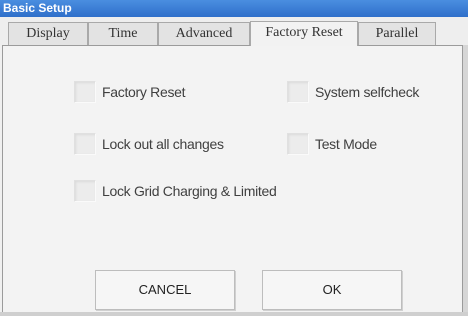  I want to click on tab-time: Time, so click(123, 34).